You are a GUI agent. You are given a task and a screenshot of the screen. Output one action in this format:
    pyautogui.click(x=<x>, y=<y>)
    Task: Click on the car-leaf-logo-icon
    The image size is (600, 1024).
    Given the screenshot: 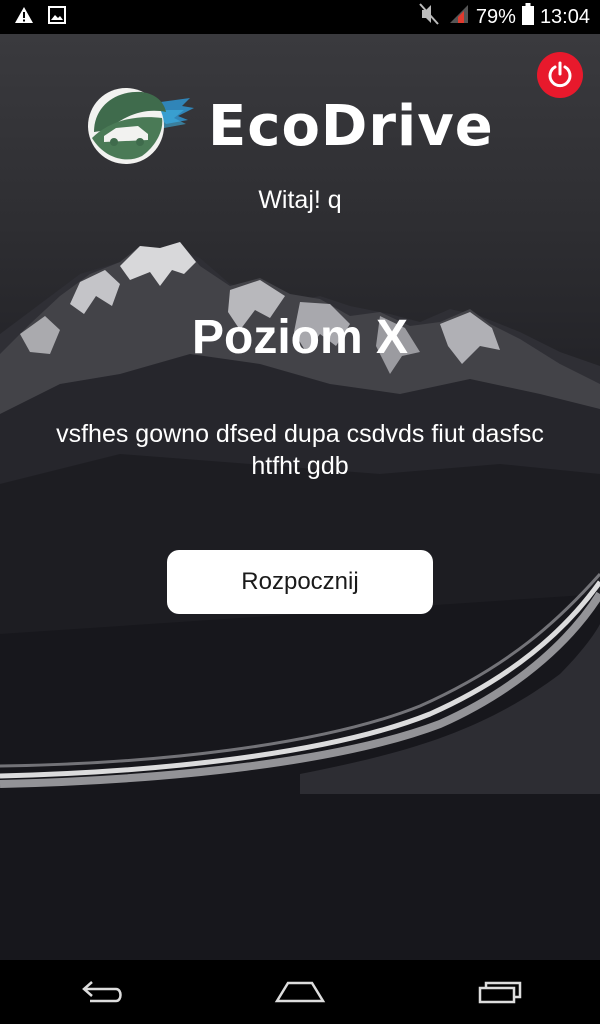 What is the action you would take?
    pyautogui.click(x=141, y=126)
    